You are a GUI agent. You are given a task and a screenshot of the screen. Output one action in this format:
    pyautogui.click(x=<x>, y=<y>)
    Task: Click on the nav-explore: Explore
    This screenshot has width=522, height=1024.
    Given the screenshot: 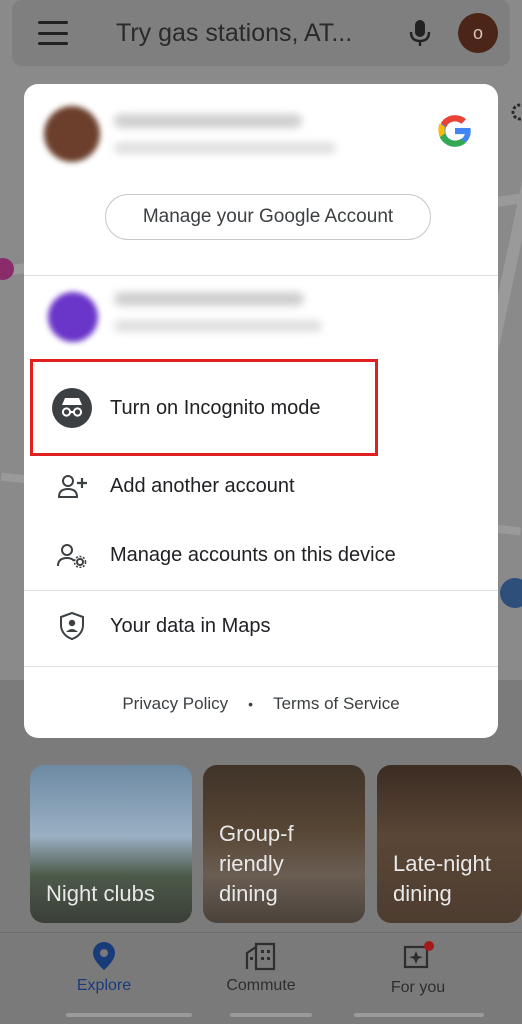 What is the action you would take?
    pyautogui.click(x=104, y=971)
    